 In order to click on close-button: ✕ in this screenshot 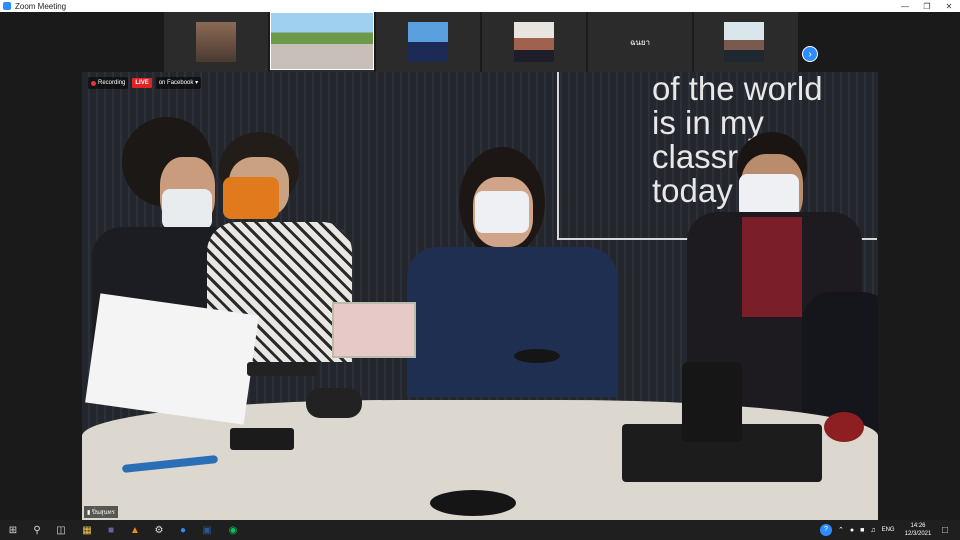, I will do `click(949, 6)`.